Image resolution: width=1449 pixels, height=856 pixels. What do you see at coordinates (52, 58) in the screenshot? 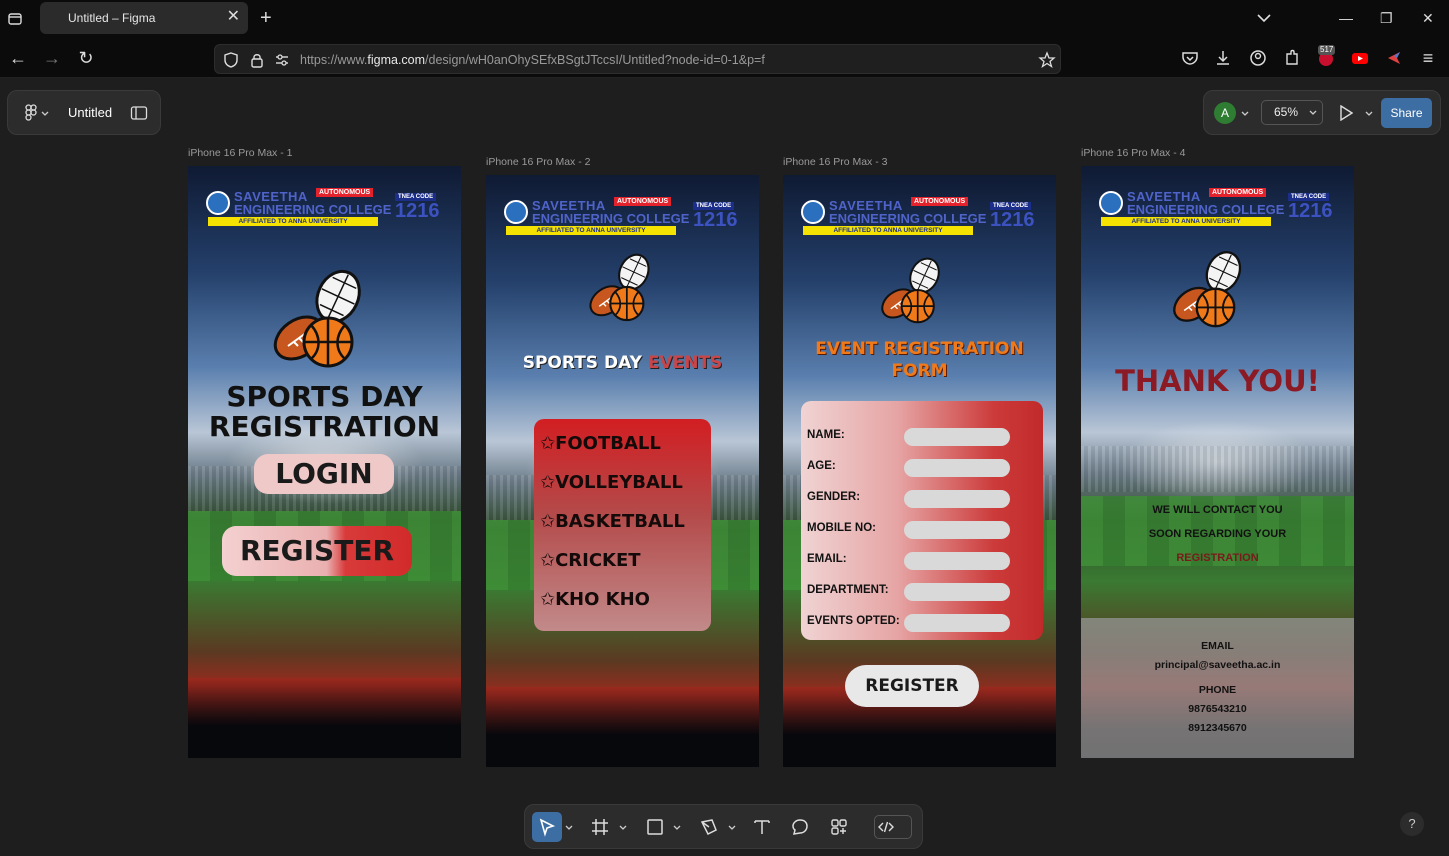
I see `forward-arrow-icon: →` at bounding box center [52, 58].